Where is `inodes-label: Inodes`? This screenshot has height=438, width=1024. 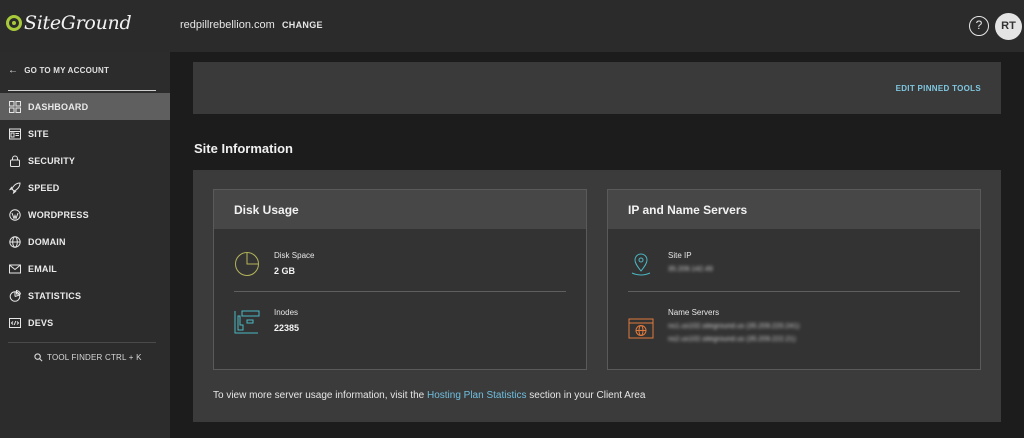
inodes-label: Inodes is located at coordinates (286, 312).